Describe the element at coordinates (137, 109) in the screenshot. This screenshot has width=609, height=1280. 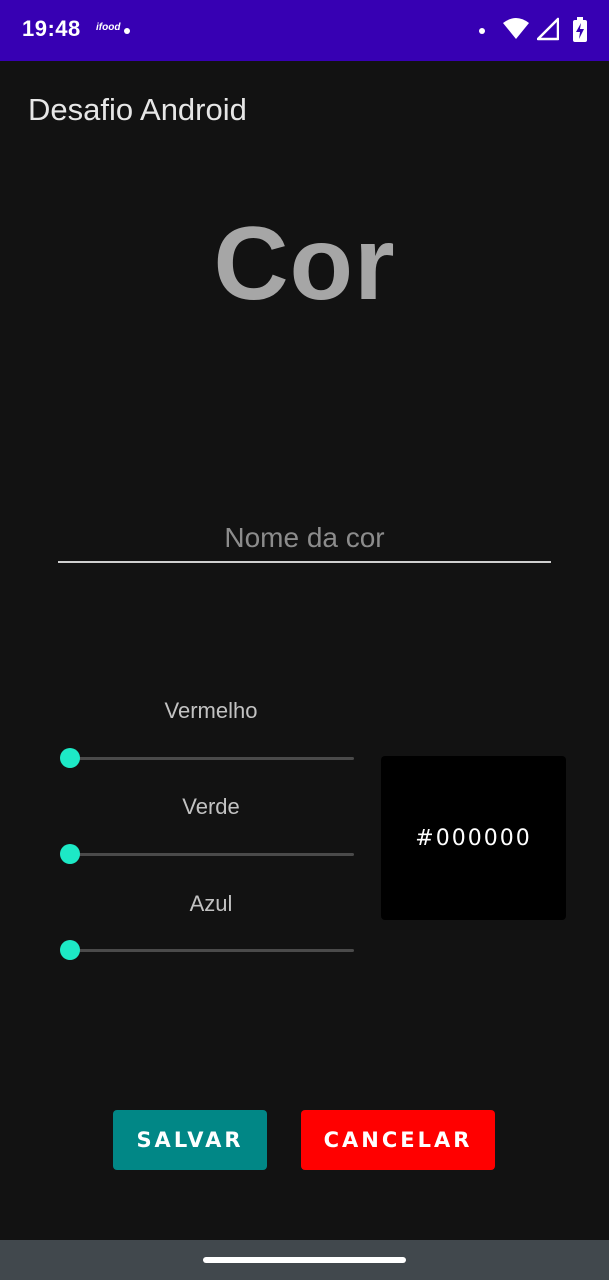
I see `app-bar-title: Desafio Android` at that location.